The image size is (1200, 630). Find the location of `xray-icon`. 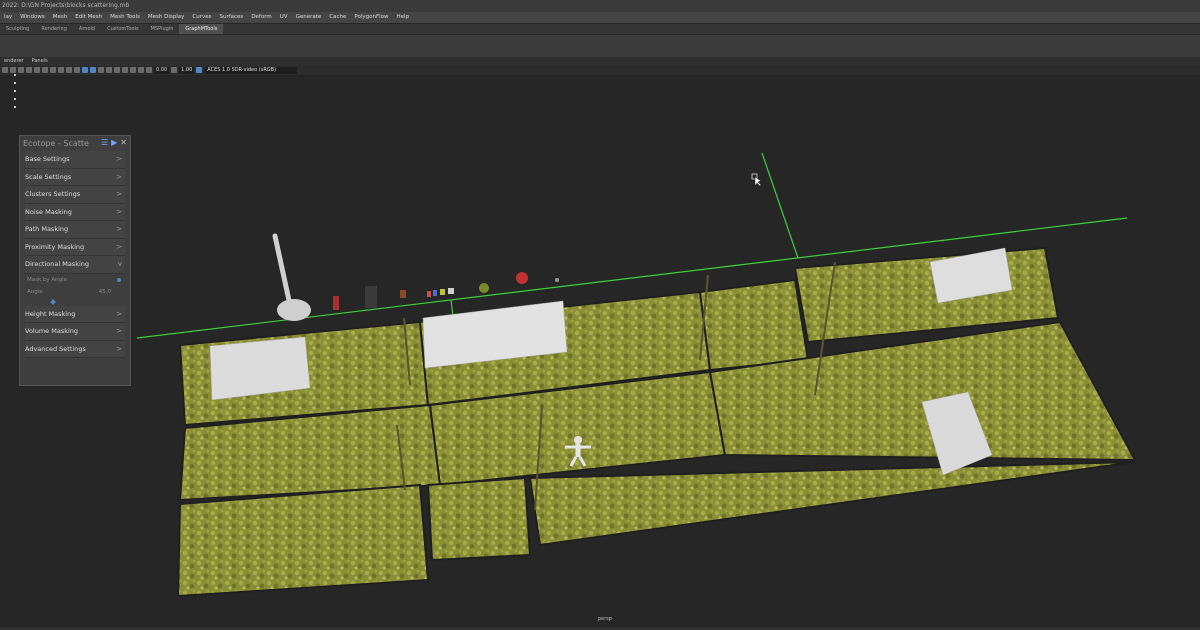

xray-icon is located at coordinates (125, 70).